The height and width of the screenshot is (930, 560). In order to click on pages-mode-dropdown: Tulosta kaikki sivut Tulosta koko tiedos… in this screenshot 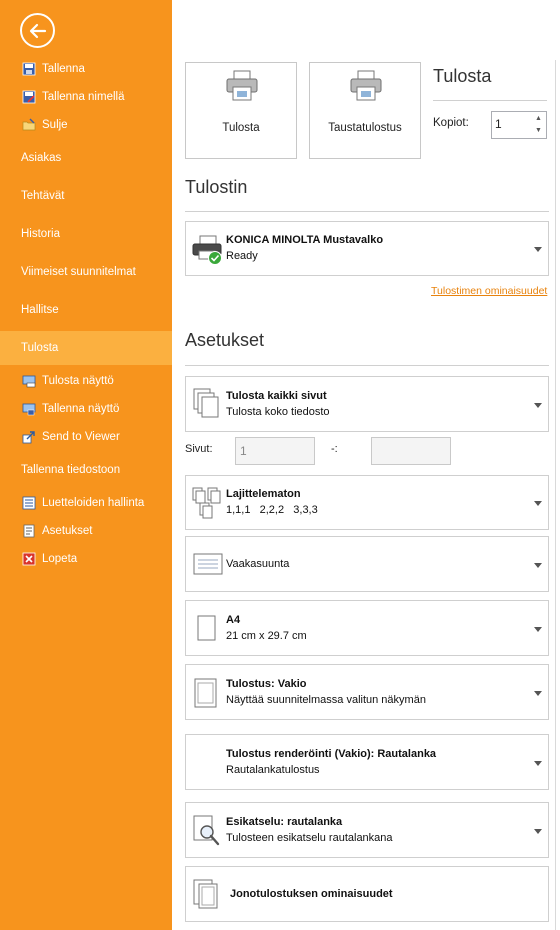, I will do `click(367, 404)`.